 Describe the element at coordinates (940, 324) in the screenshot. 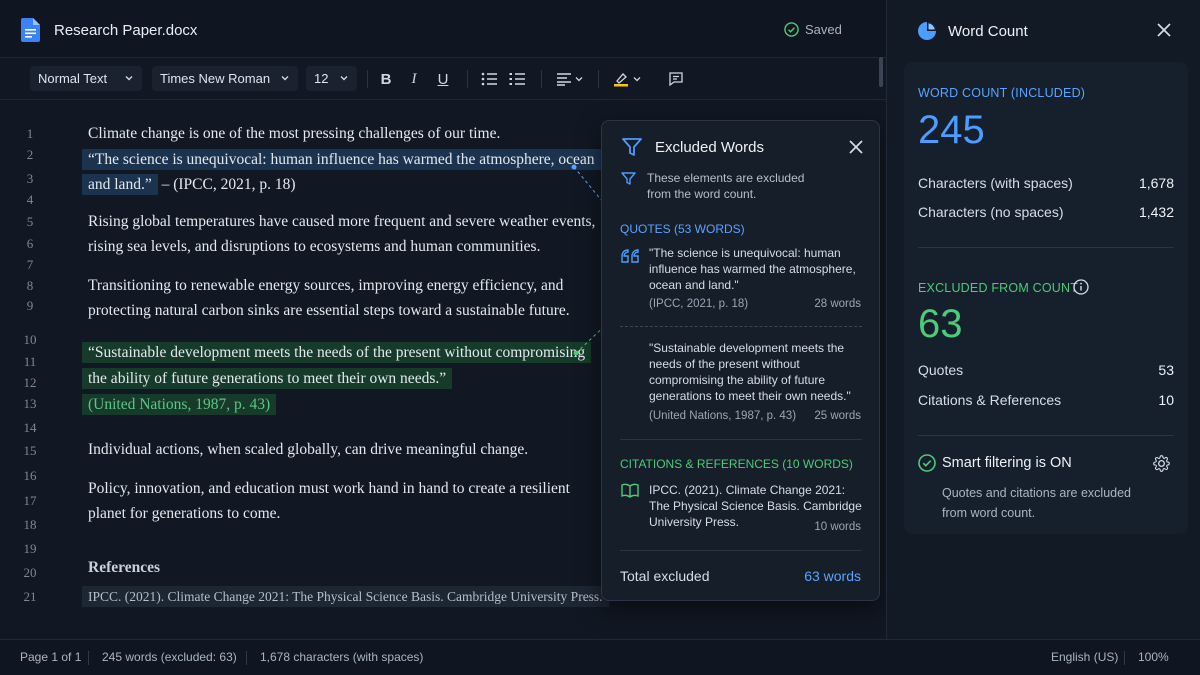

I see `excluded-count: 63` at that location.